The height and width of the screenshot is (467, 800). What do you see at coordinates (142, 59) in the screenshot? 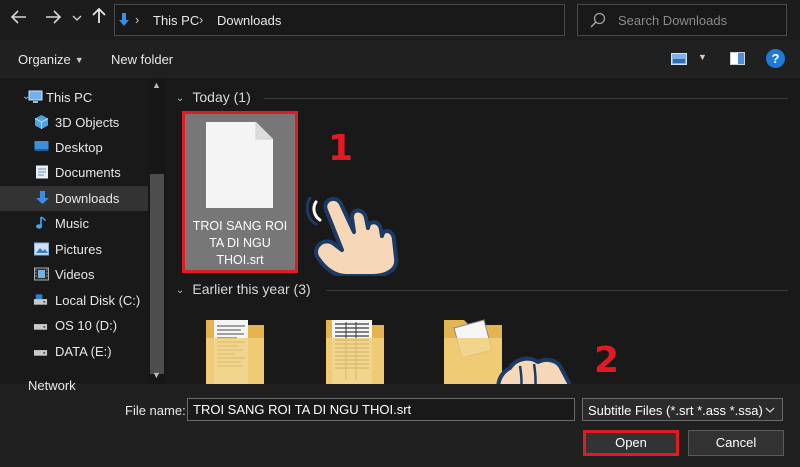
I see `new-folder-button: New folder` at bounding box center [142, 59].